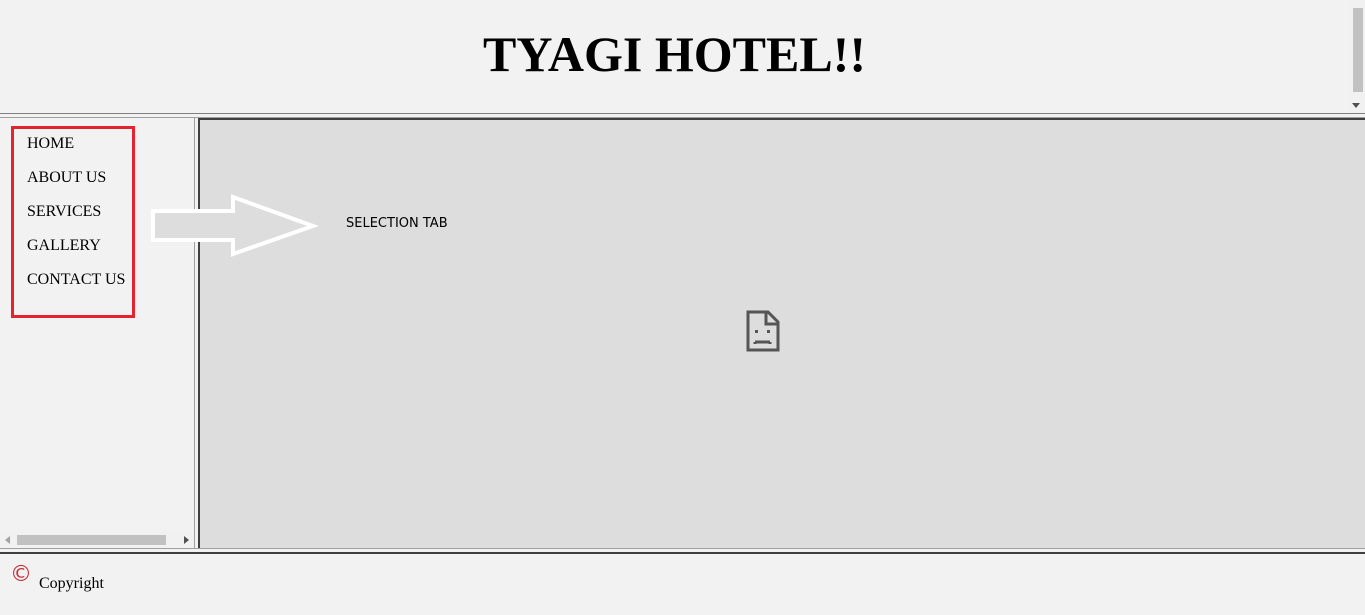 The width and height of the screenshot is (1365, 615). Describe the element at coordinates (763, 331) in the screenshot. I see `broken-page-icon` at that location.